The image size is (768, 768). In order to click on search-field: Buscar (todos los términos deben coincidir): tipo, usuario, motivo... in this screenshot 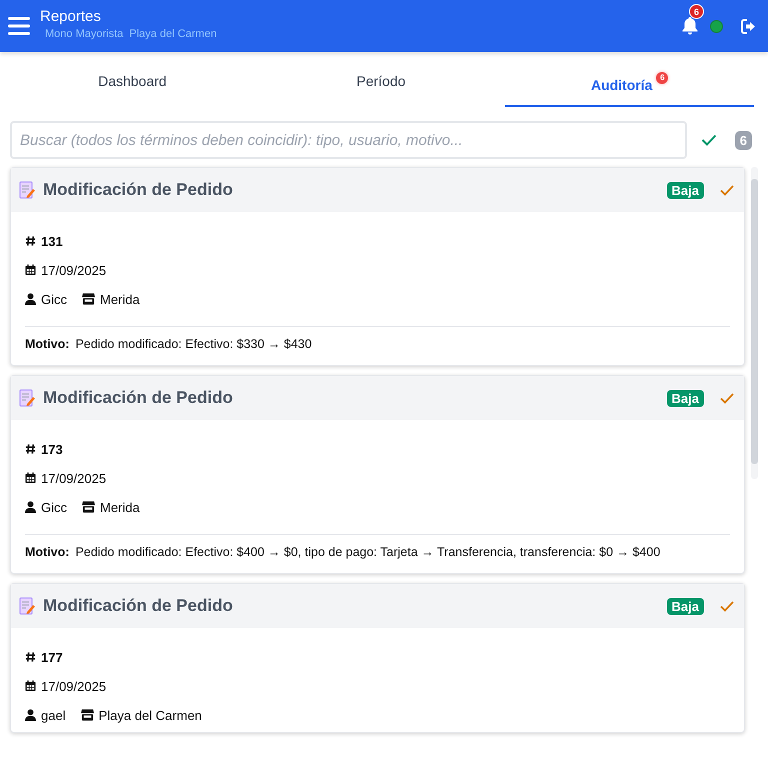, I will do `click(348, 140)`.